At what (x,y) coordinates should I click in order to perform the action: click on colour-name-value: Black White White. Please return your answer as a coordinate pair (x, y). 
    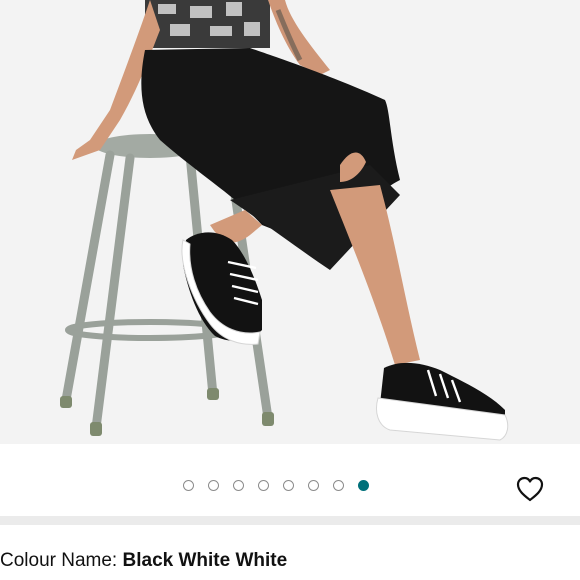
    Looking at the image, I should click on (205, 560).